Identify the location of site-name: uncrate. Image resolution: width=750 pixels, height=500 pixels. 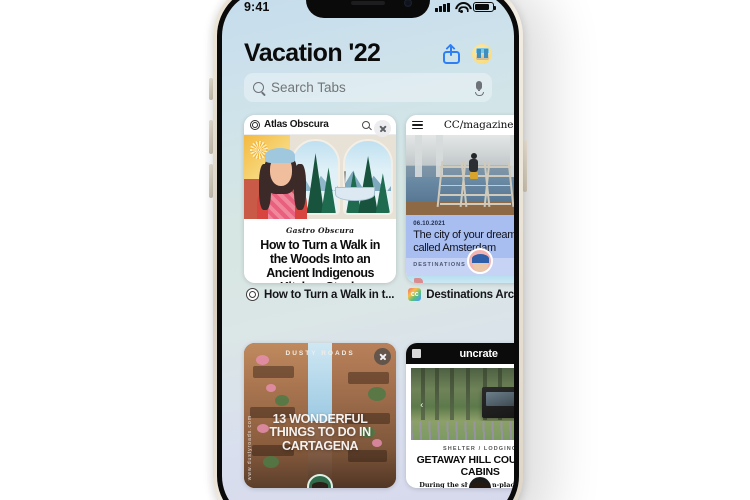
(478, 353).